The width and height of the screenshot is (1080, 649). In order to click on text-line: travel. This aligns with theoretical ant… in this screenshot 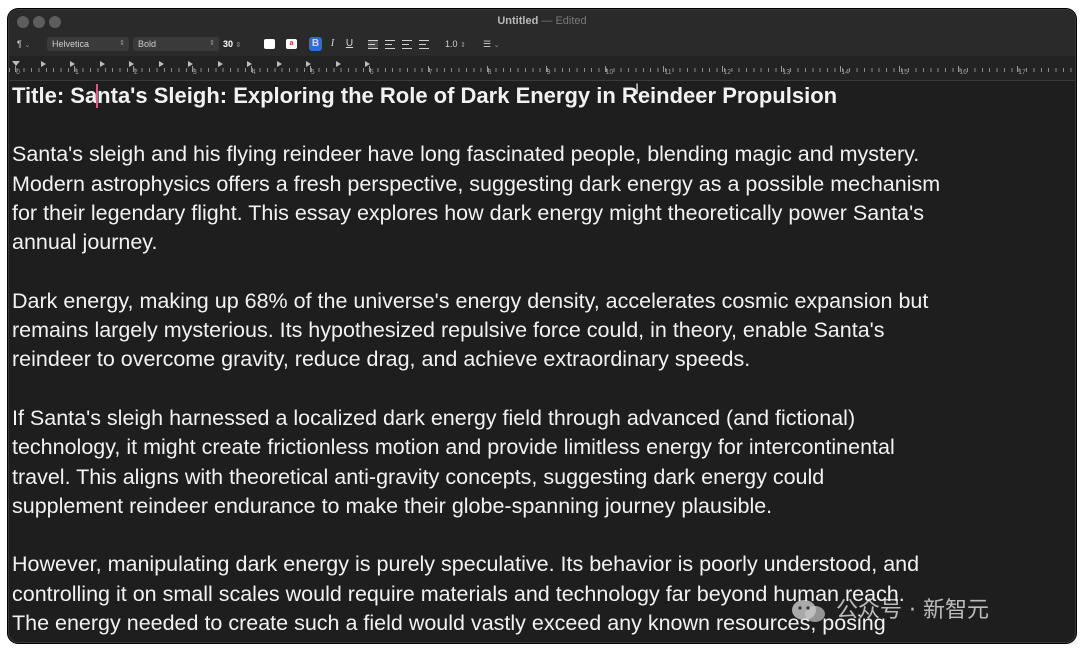, I will do `click(418, 476)`.